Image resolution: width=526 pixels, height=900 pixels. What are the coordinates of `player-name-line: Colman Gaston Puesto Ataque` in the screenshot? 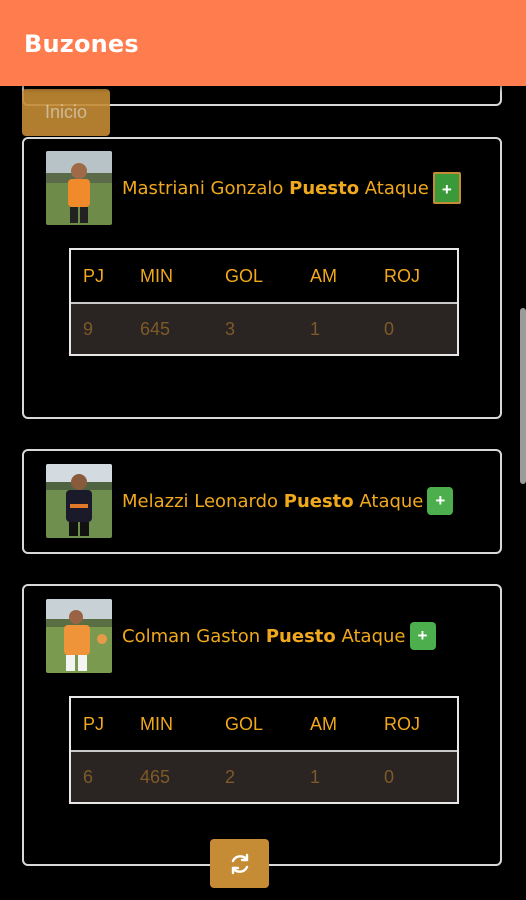 It's located at (264, 636).